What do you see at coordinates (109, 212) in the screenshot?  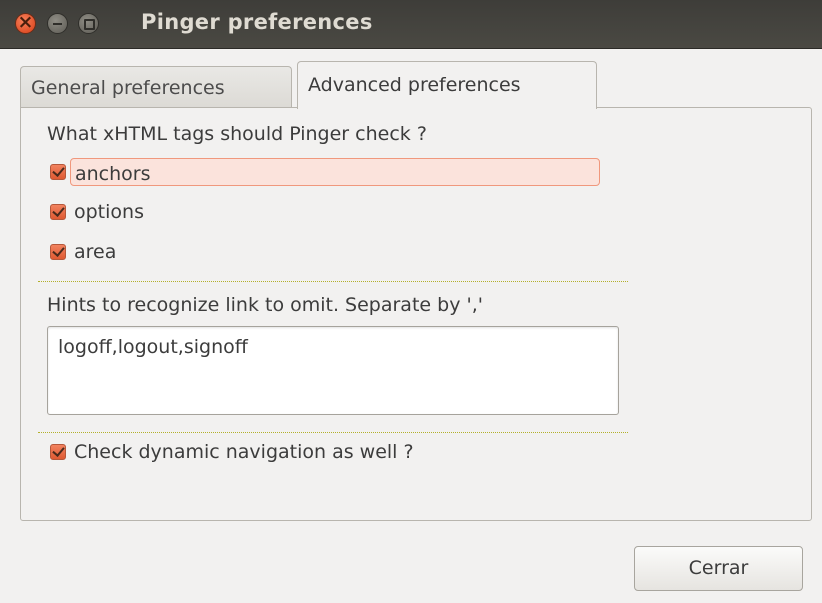 I see `checkbox-options-label: options` at bounding box center [109, 212].